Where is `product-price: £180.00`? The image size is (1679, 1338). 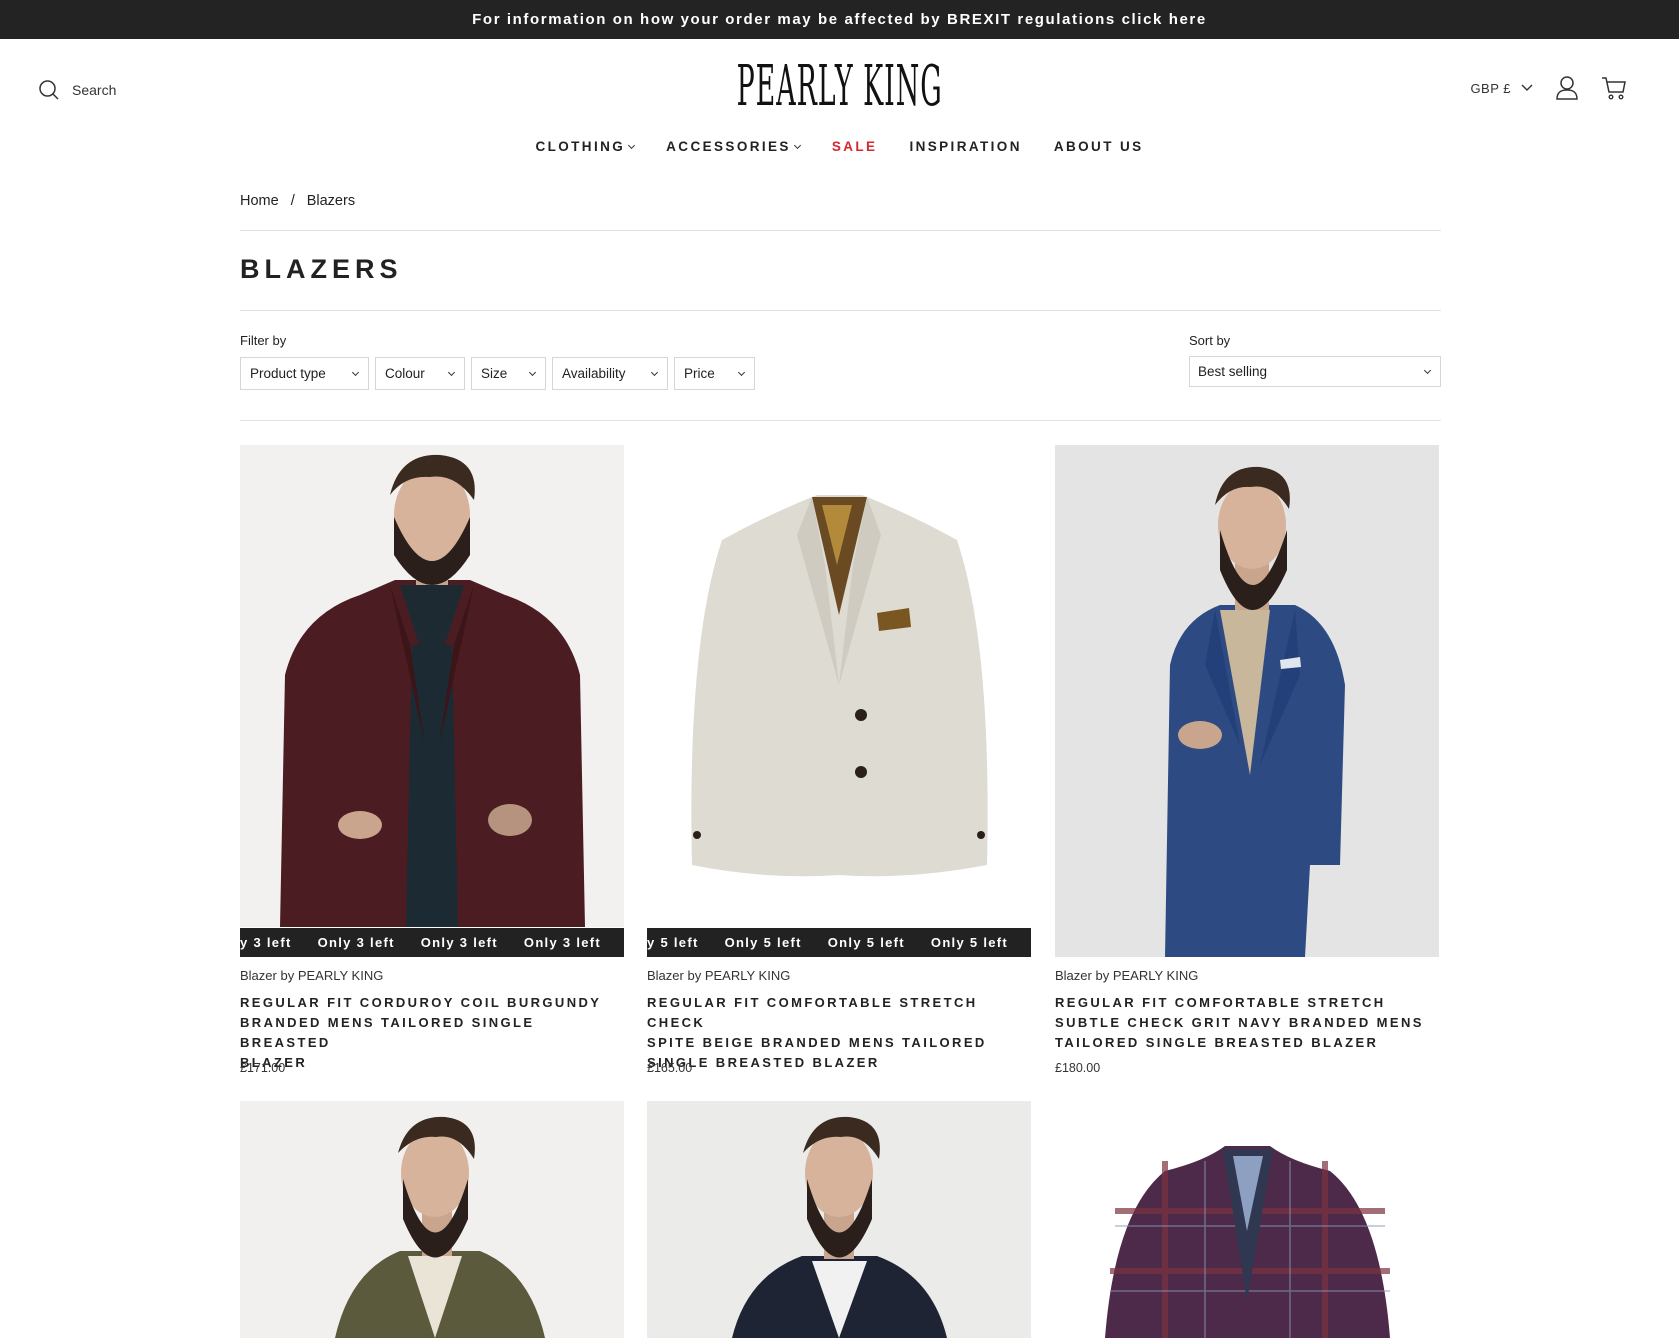 product-price: £180.00 is located at coordinates (1078, 1068).